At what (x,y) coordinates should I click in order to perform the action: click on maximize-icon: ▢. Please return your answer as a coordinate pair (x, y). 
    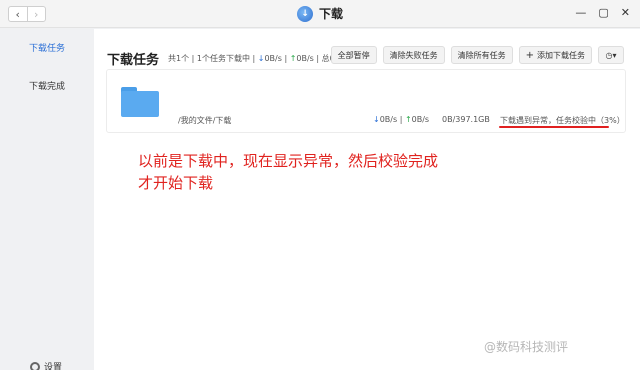
    Looking at the image, I should click on (603, 12).